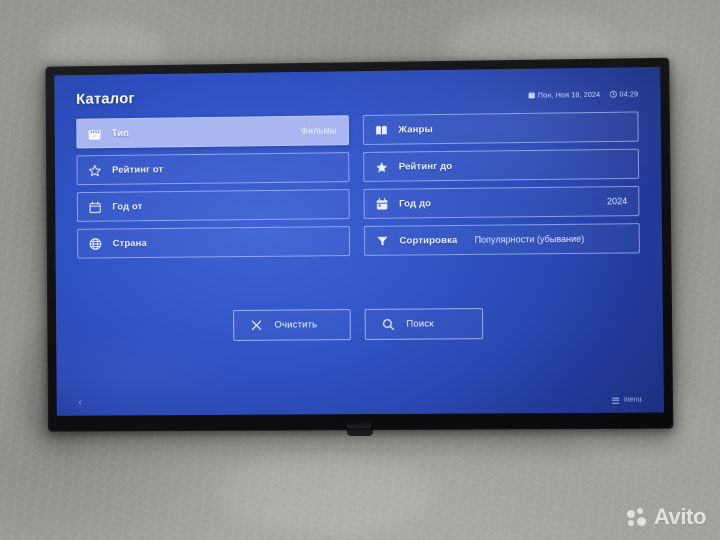  I want to click on search-button: Поиск, so click(423, 324).